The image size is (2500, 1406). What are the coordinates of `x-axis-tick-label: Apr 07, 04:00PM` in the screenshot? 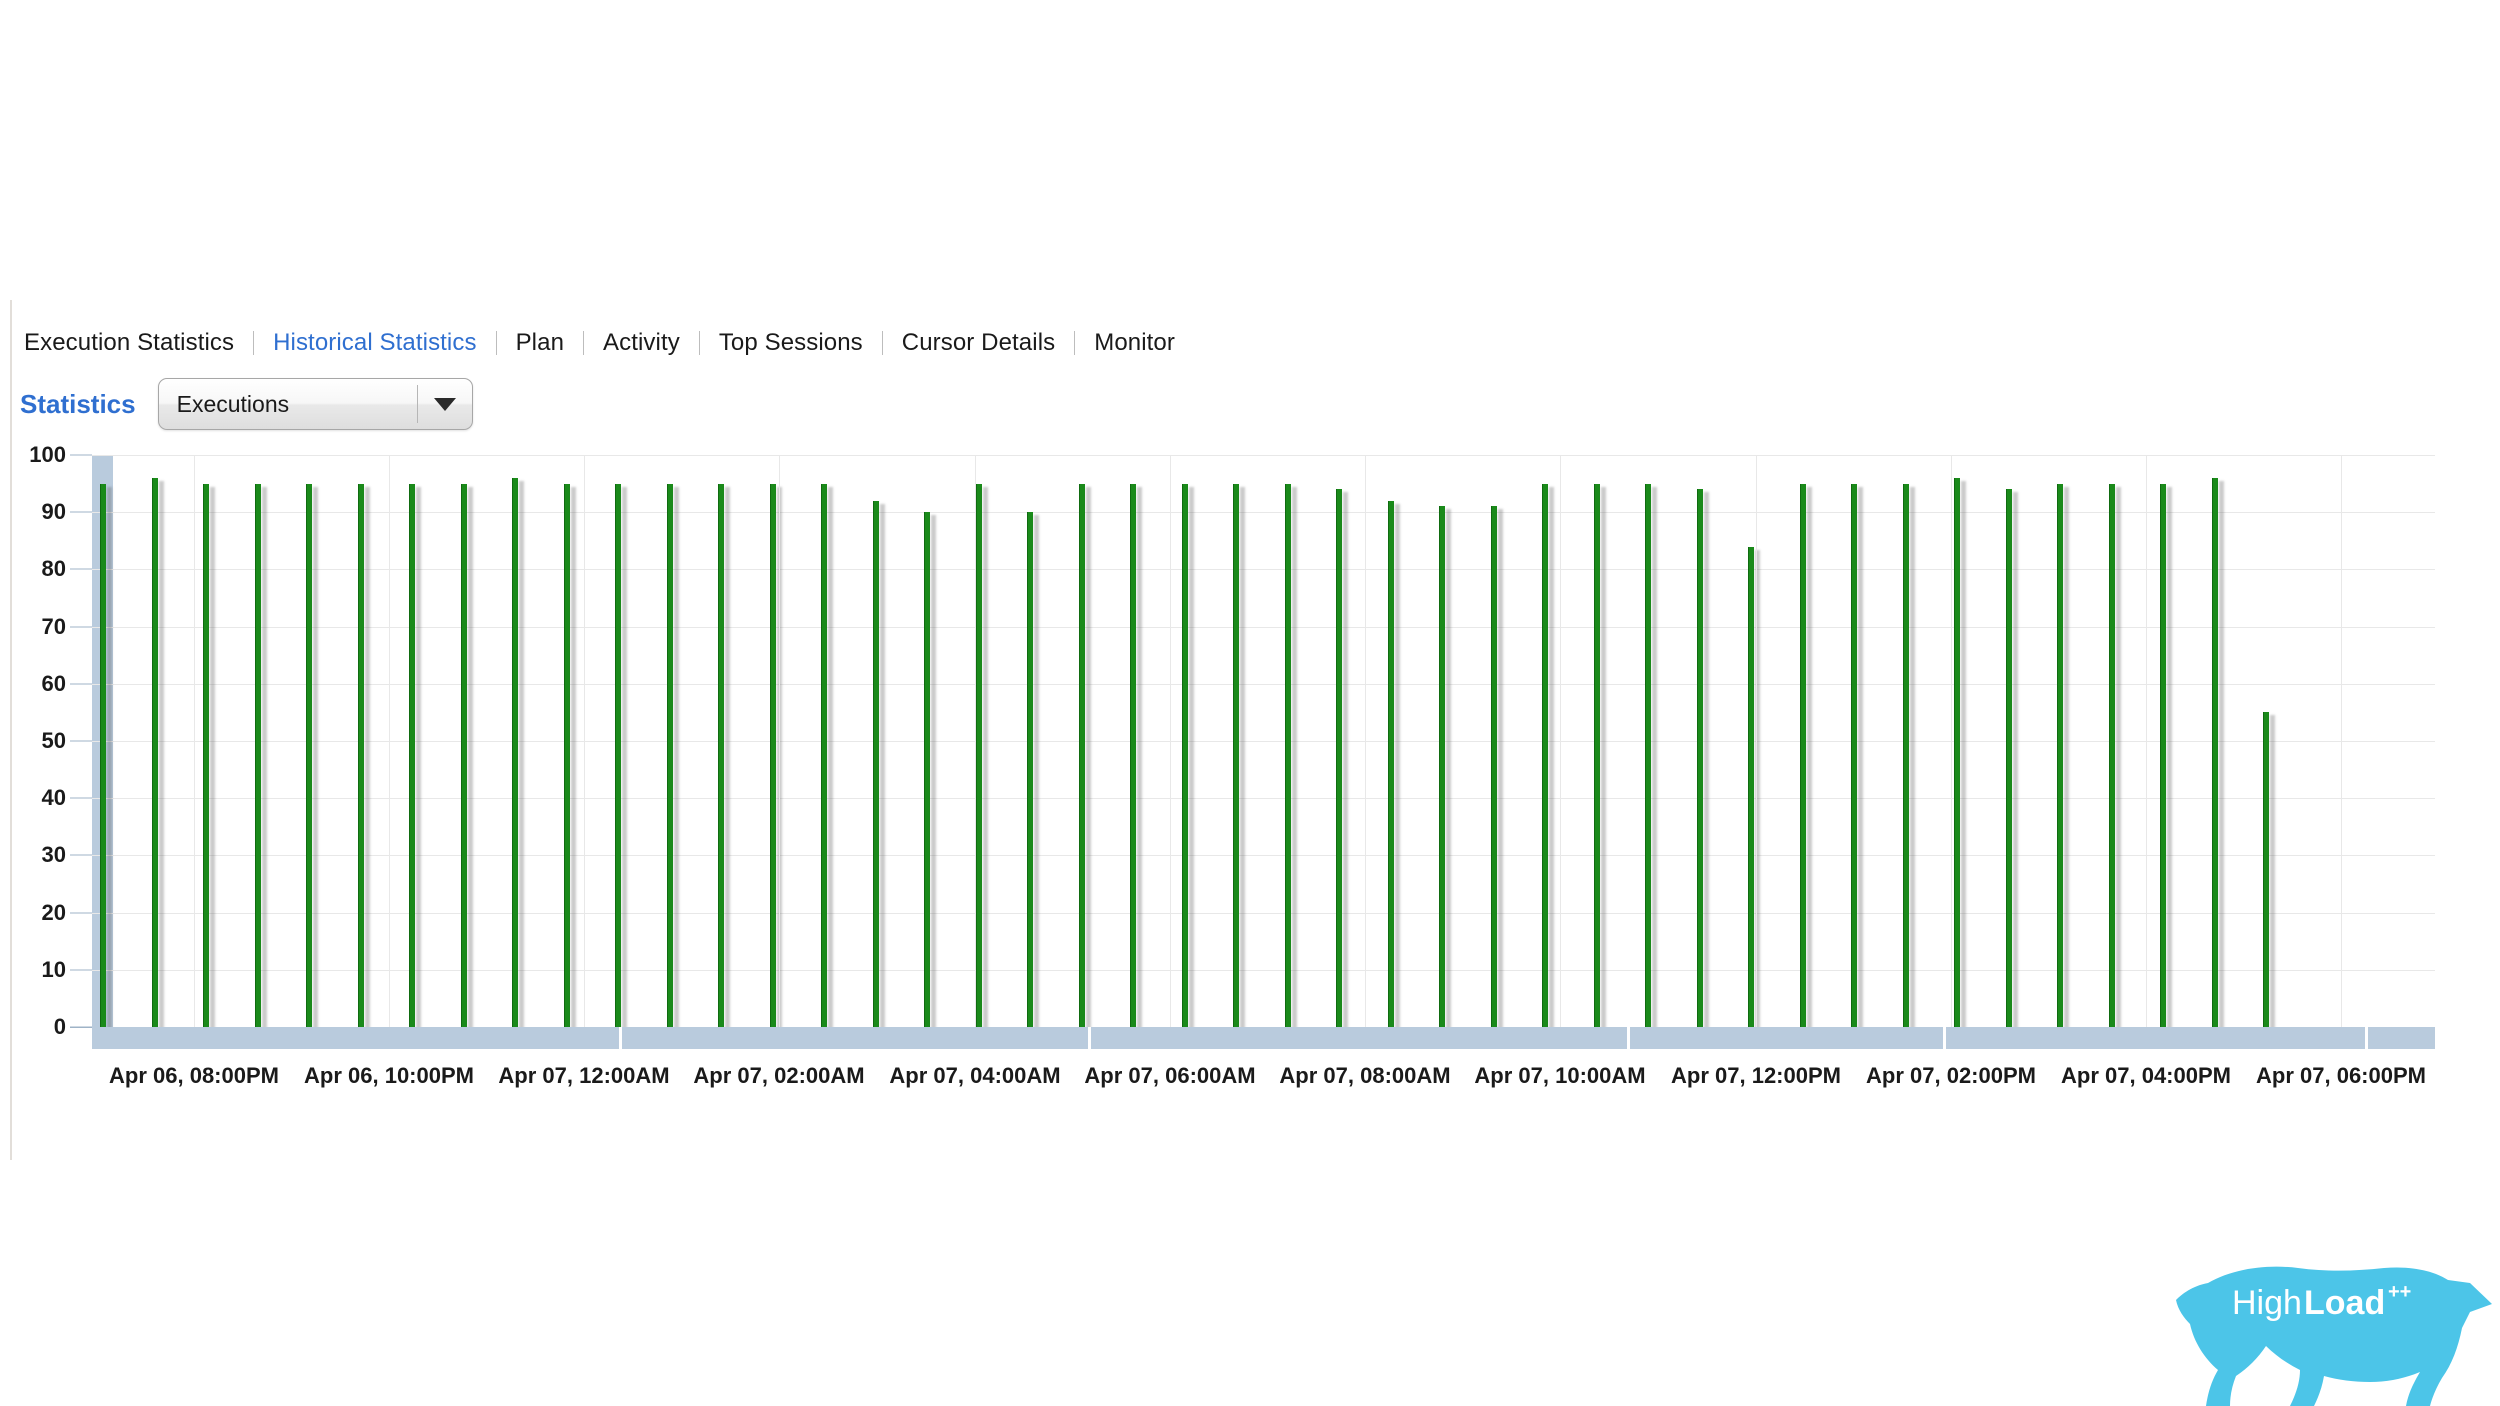 It's located at (2146, 1075).